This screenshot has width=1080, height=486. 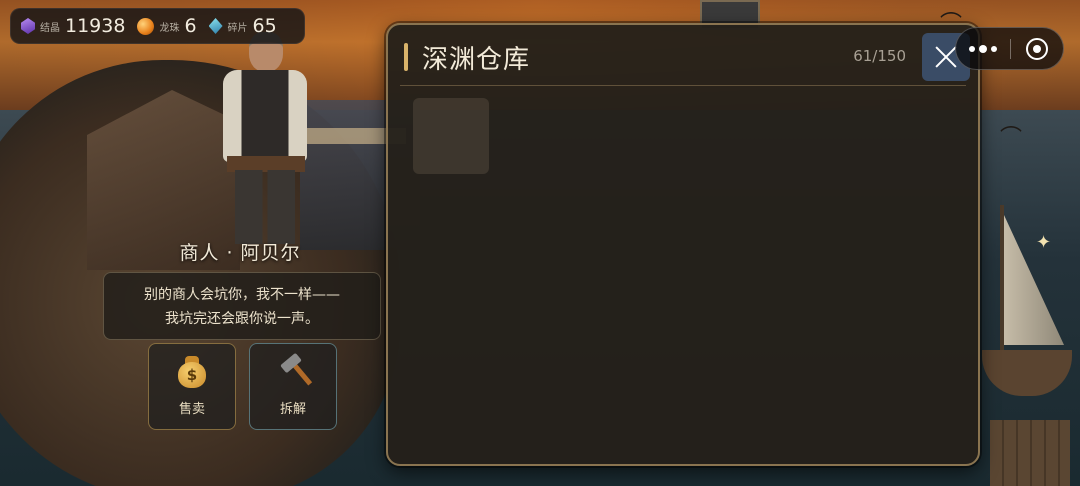 I want to click on merchant-name: 商人 · 阿贝尔, so click(x=240, y=253).